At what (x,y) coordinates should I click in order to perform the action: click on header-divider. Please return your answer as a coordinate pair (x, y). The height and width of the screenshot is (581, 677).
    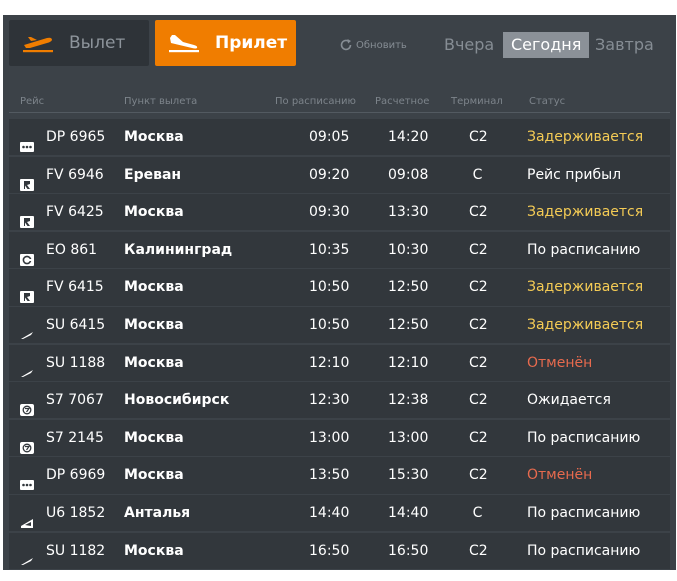
    Looking at the image, I should click on (339, 112).